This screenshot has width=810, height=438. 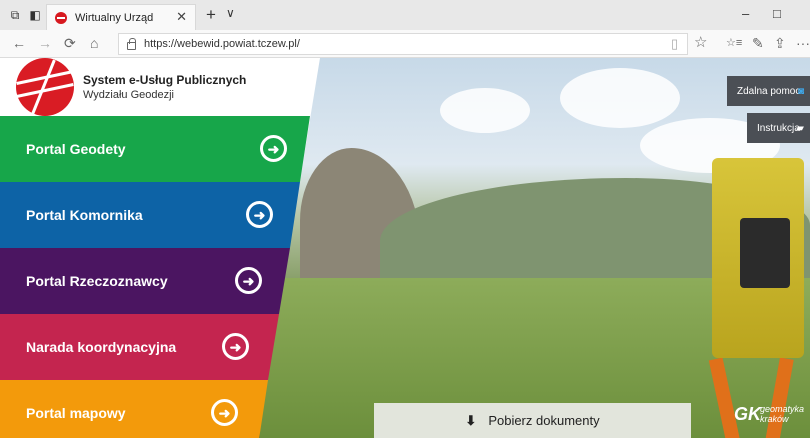 What do you see at coordinates (101, 347) in the screenshot?
I see `portal-label: Narada koordynacyjna` at bounding box center [101, 347].